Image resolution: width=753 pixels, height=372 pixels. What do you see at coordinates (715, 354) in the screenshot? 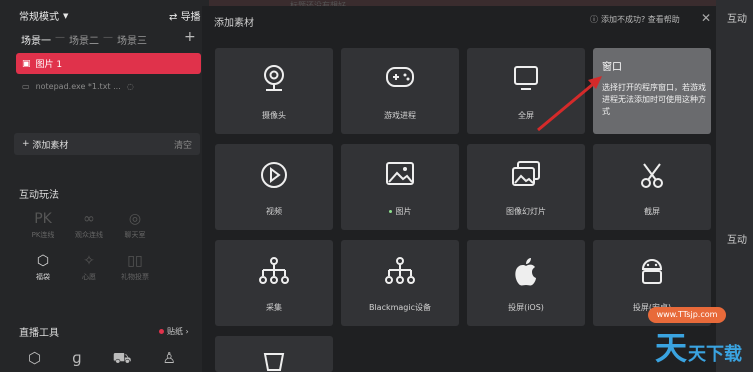
I see `watermark-text: 天下载` at bounding box center [715, 354].